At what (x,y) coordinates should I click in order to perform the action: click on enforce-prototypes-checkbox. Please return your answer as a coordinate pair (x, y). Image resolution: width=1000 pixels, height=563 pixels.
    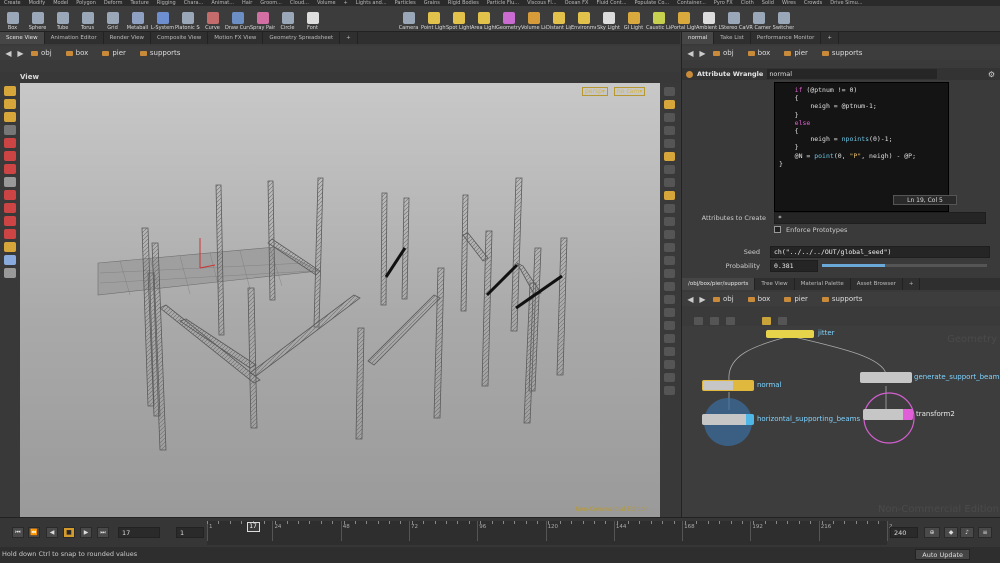
    Looking at the image, I should click on (777, 229).